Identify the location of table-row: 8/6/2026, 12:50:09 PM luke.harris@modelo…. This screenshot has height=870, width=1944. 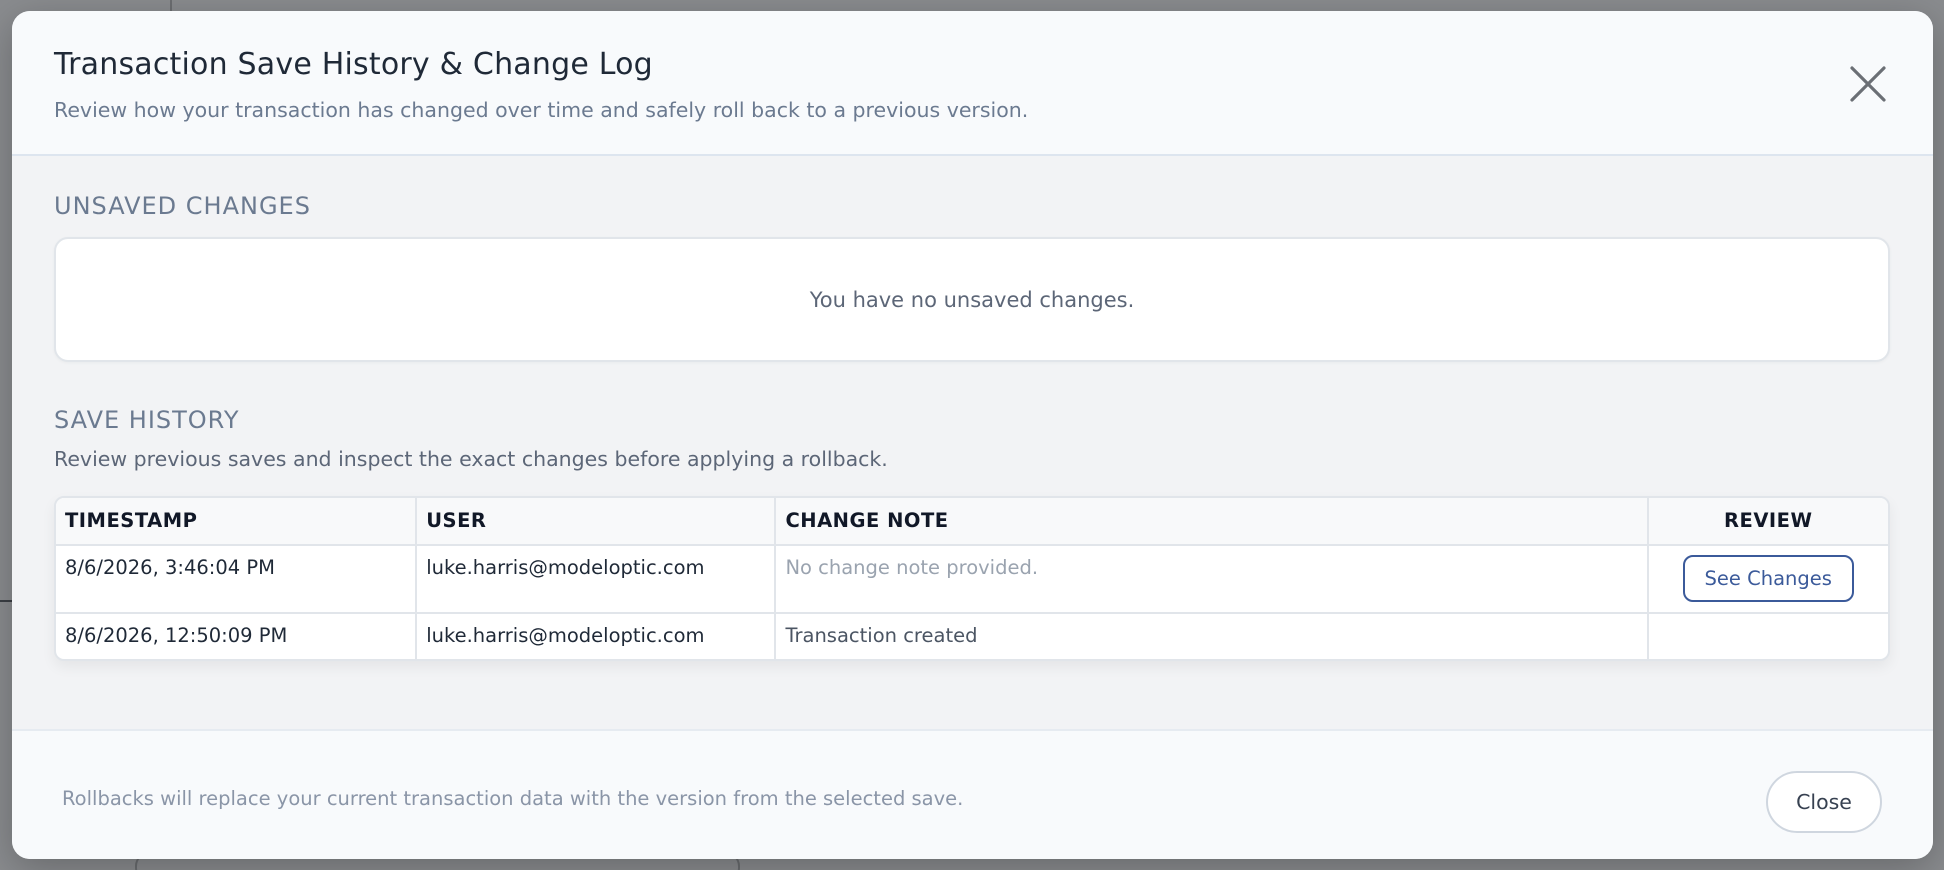
(972, 635).